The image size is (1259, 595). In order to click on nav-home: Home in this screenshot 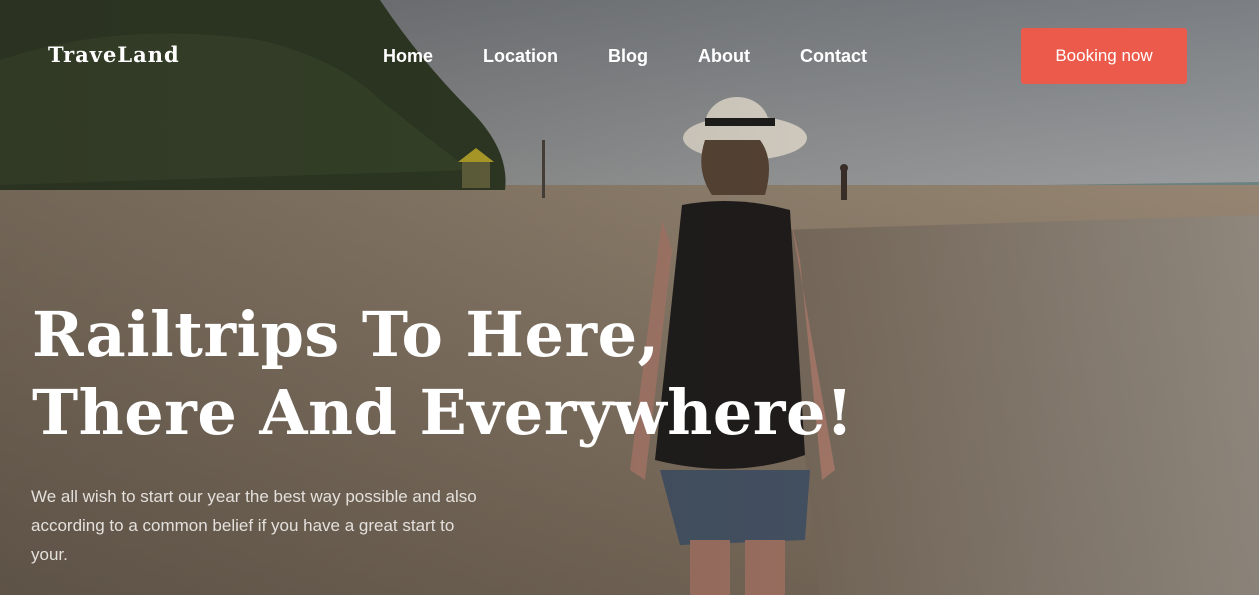, I will do `click(408, 56)`.